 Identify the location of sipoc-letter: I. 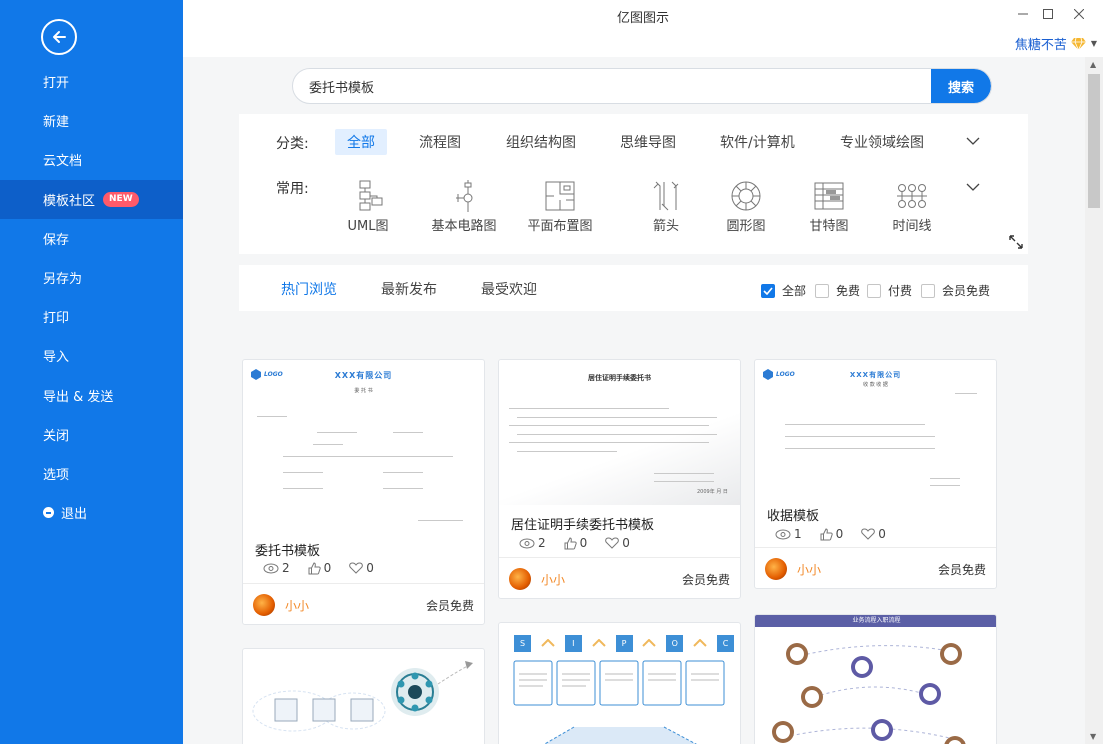
(573, 643).